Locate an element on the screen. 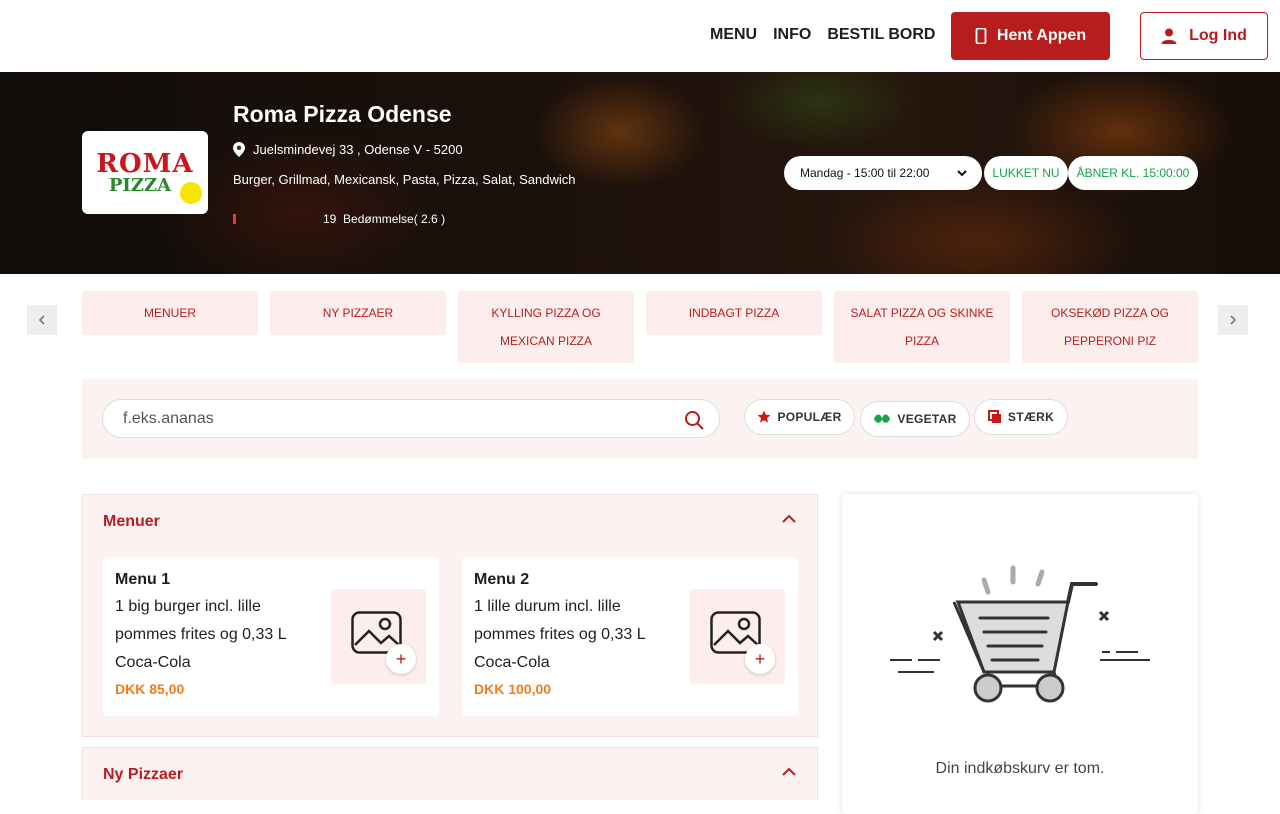 This screenshot has height=814, width=1280. restaurant-logo: ROMA PIZZA is located at coordinates (145, 172).